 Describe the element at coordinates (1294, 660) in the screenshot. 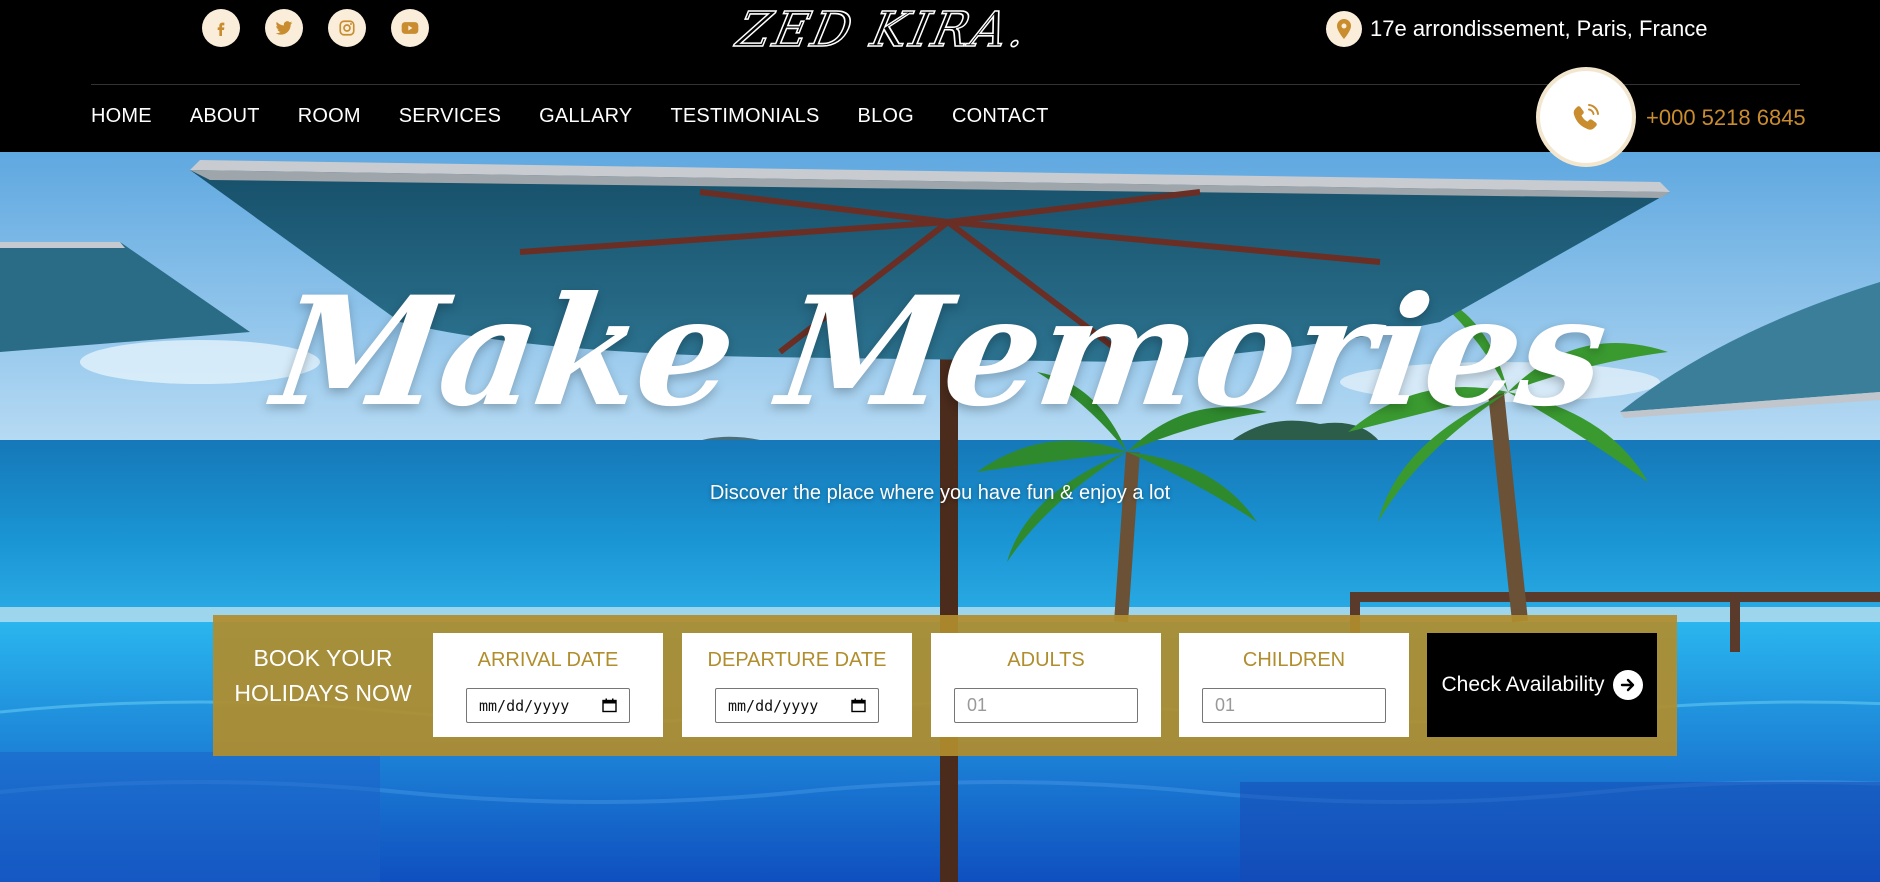

I see `children-label: CHILDREN` at that location.